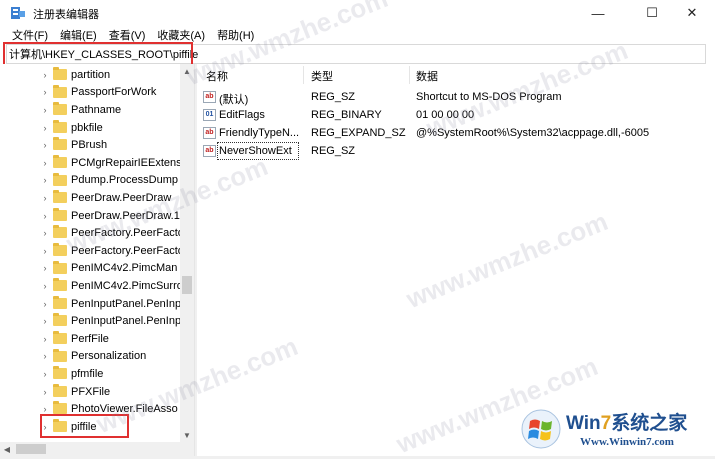 The image size is (715, 459). I want to click on scroll-thumb, so click(187, 285).